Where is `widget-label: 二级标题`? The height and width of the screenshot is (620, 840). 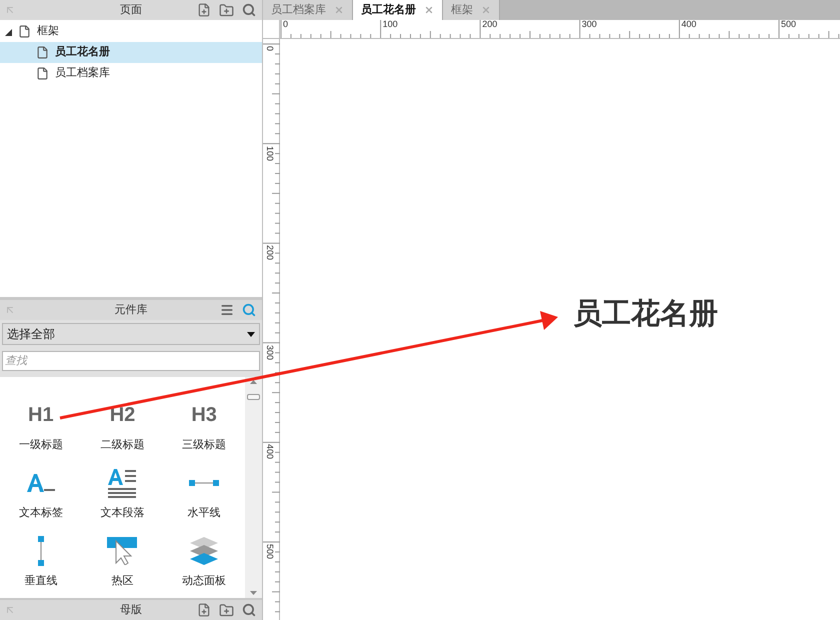 widget-label: 二级标题 is located at coordinates (122, 445).